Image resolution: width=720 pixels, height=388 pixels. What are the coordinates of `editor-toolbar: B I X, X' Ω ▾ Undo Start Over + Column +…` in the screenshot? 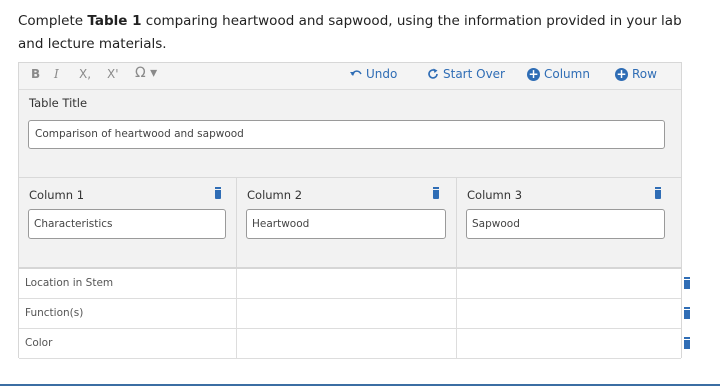 It's located at (350, 76).